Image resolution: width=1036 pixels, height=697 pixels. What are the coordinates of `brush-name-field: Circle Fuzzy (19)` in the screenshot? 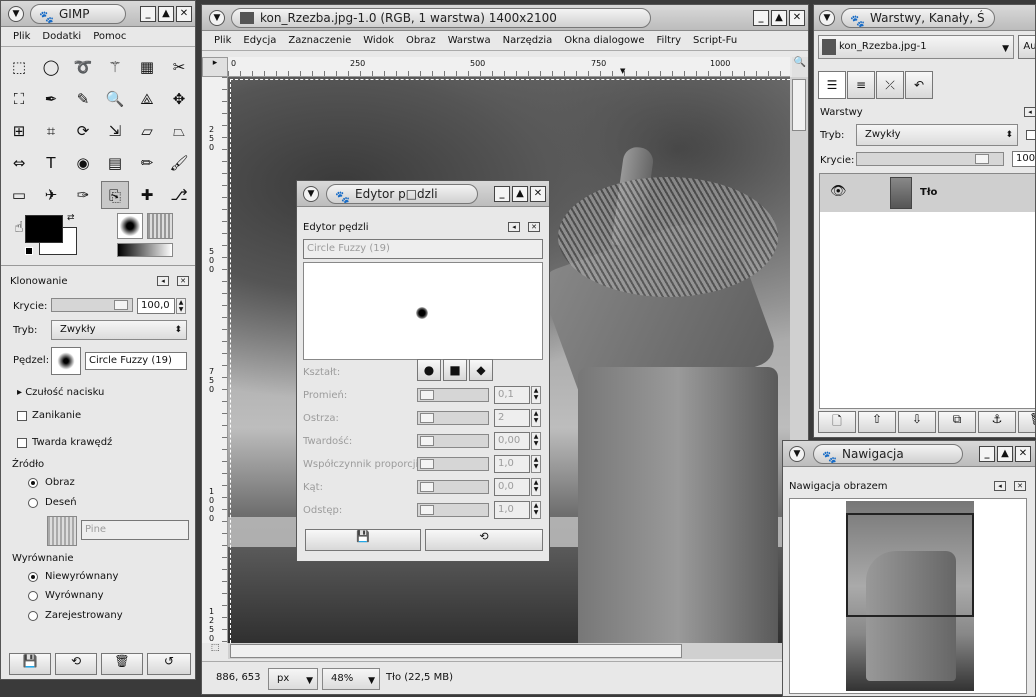 It's located at (423, 249).